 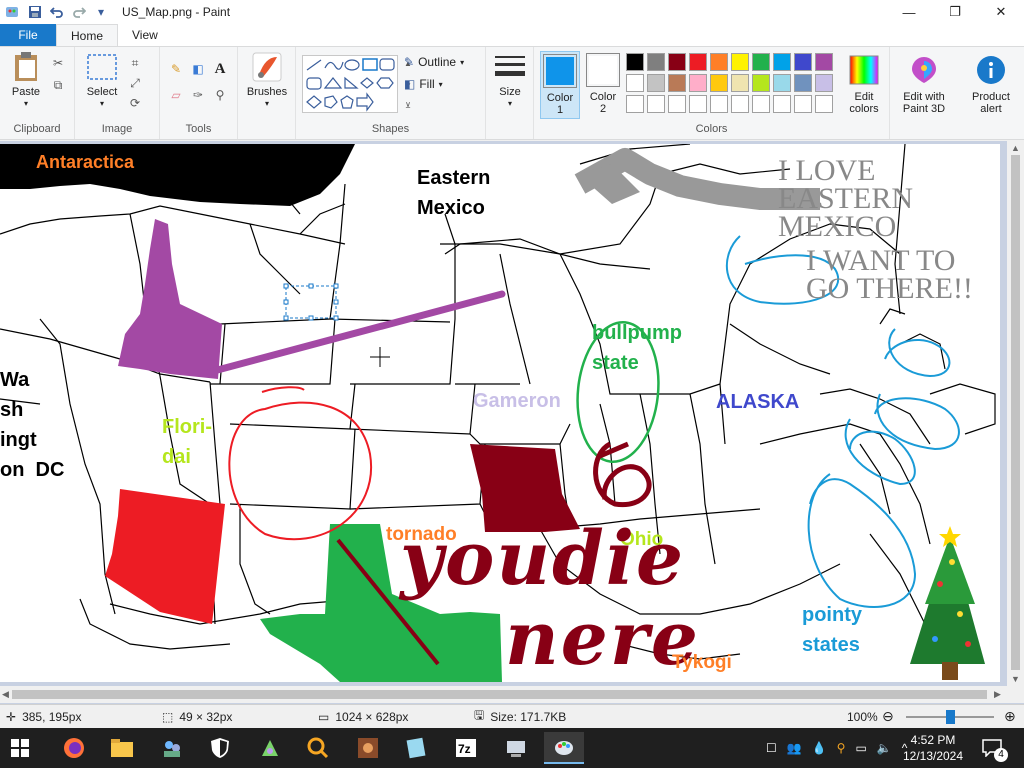 I want to click on notification-center-button: 4, so click(x=995, y=748).